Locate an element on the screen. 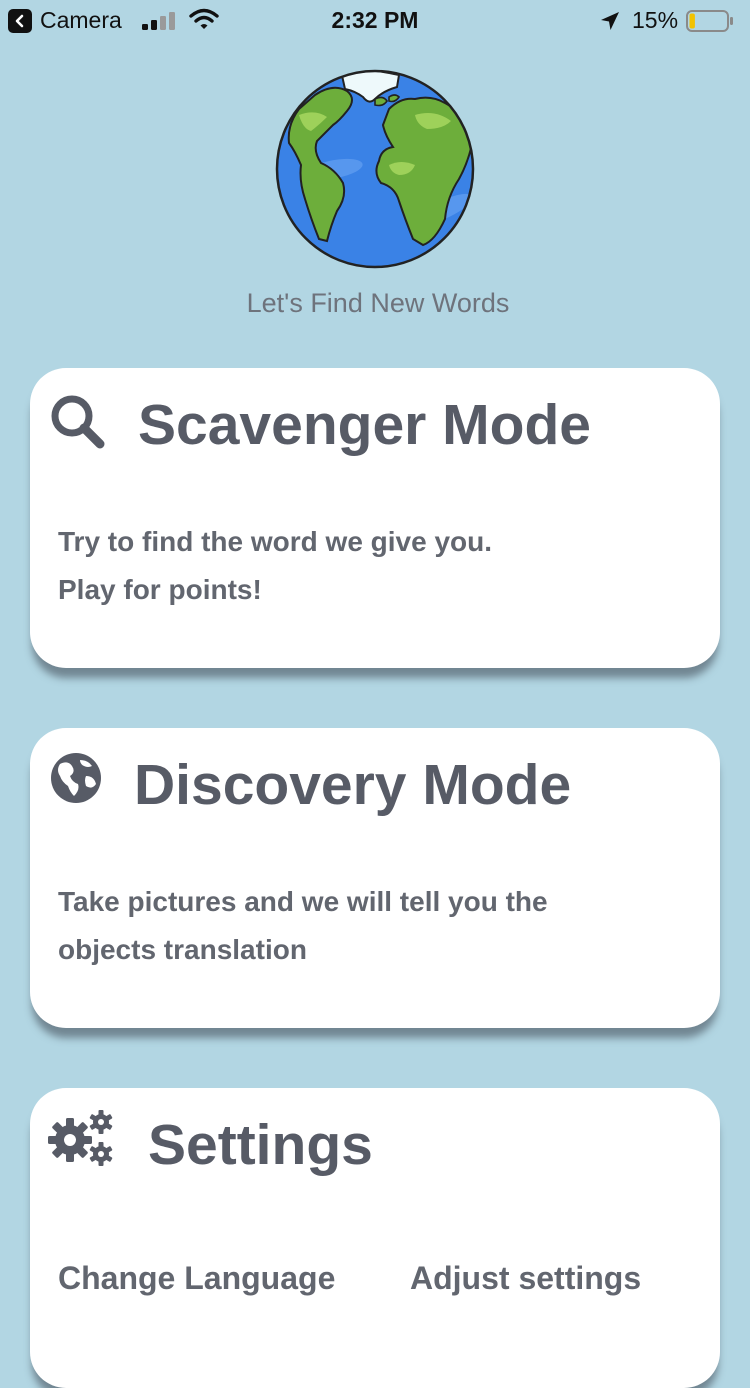  scavenger-mode-title: Scavenger Mode is located at coordinates (364, 425).